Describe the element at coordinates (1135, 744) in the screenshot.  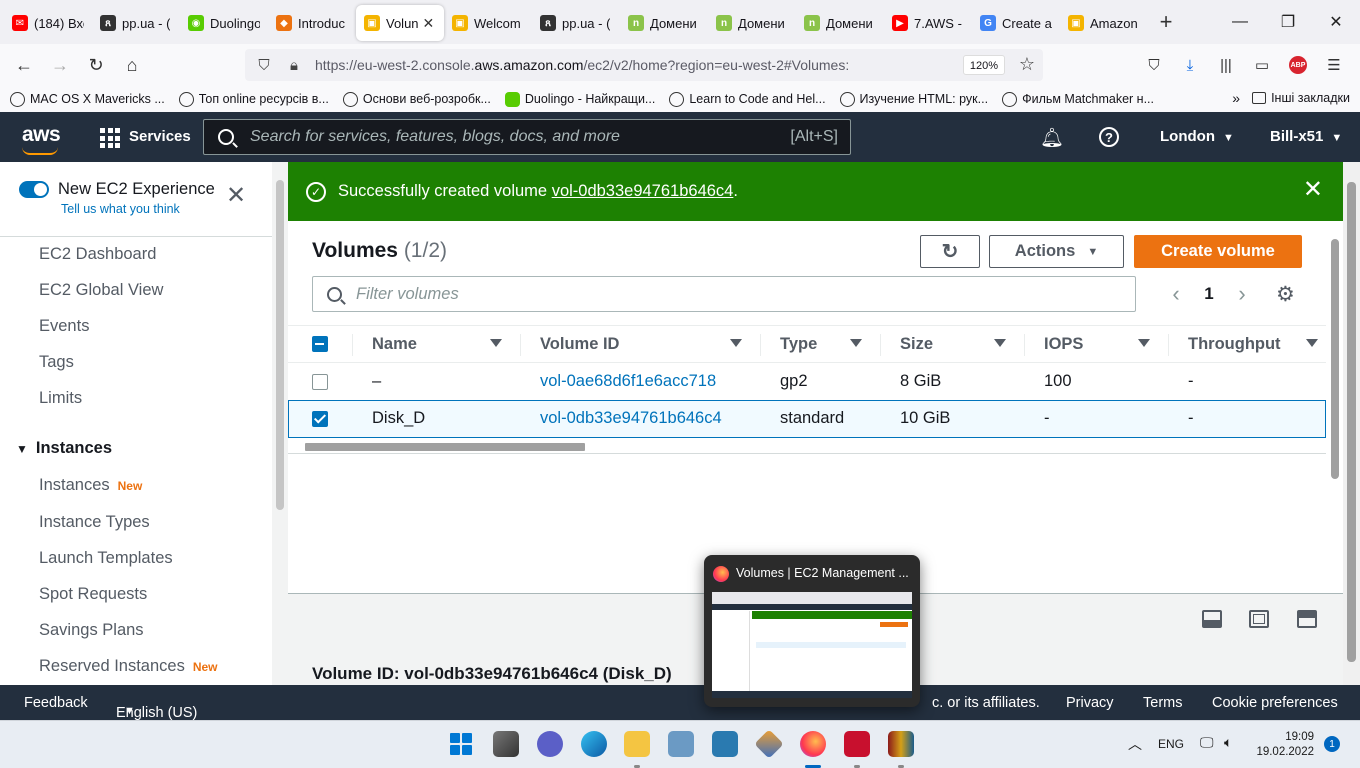
I see `tray-chevron-icon: ︿` at that location.